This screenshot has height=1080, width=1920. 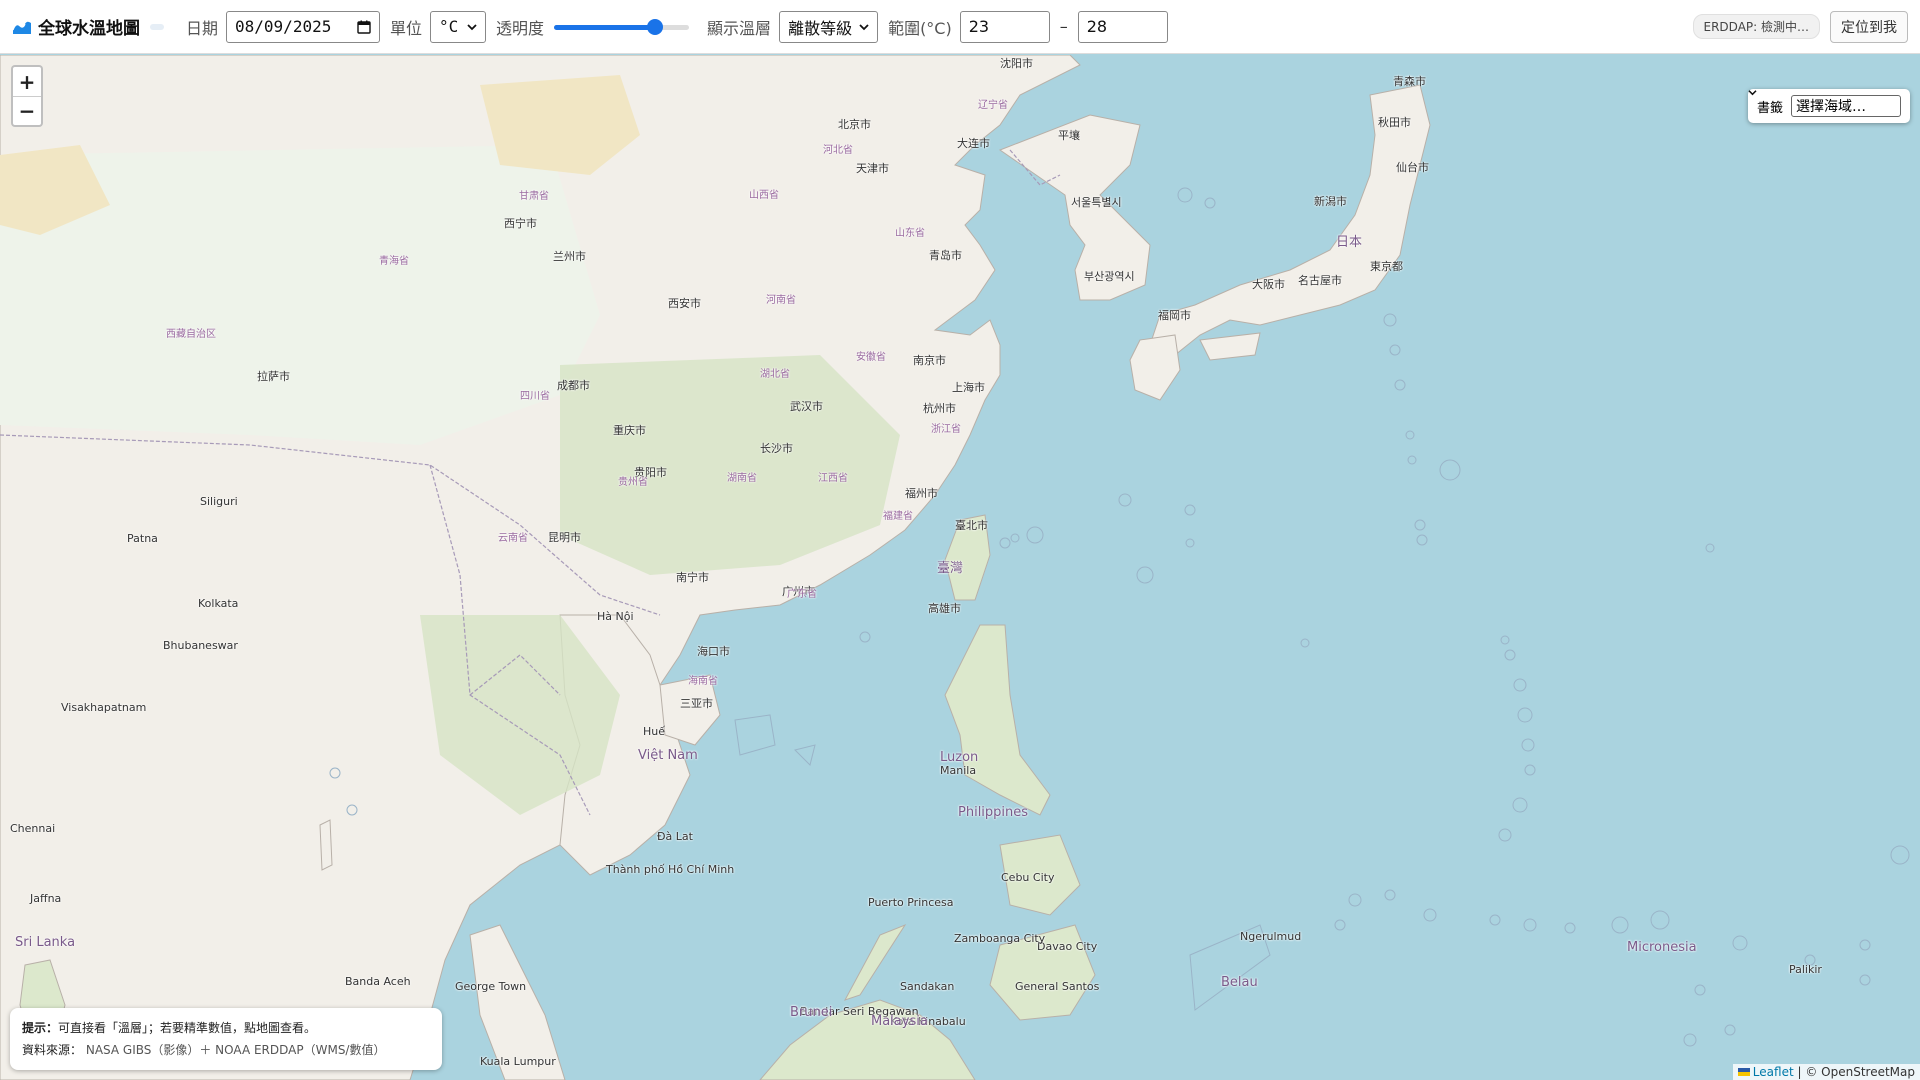 I want to click on city-label: 兰州市, so click(x=569, y=256).